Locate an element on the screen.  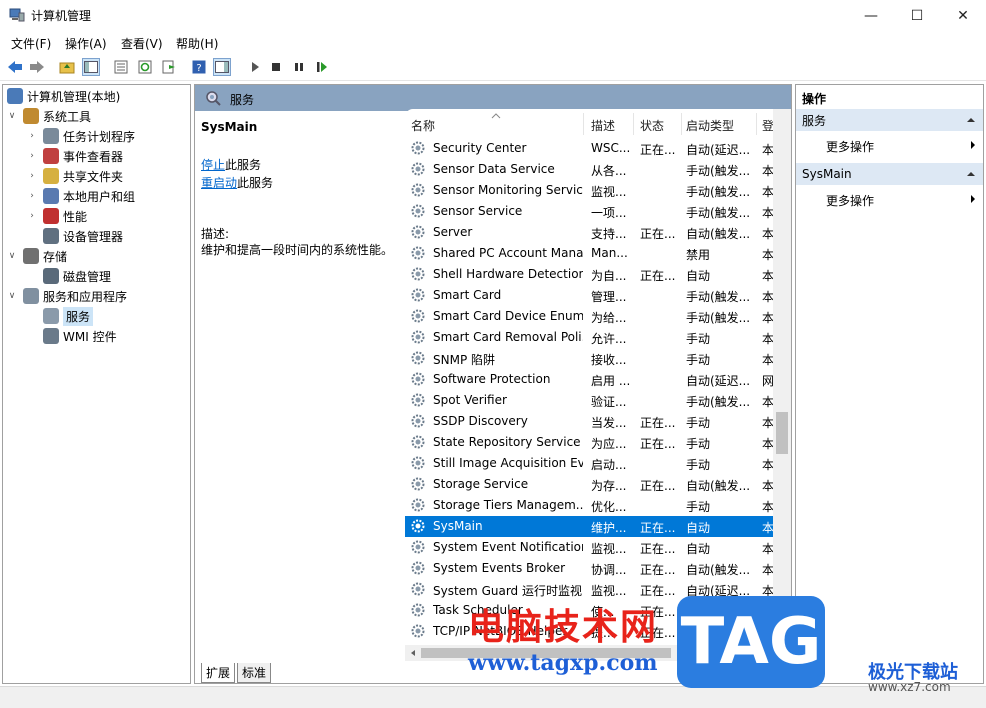
submenu-arrow-icon is located at coordinates (973, 199).